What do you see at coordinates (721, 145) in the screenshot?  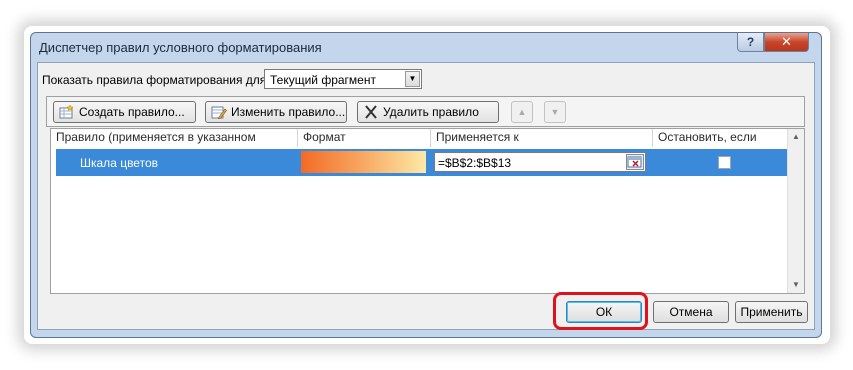 I see `column-header-stop-if-true: Остановить, если истина` at bounding box center [721, 145].